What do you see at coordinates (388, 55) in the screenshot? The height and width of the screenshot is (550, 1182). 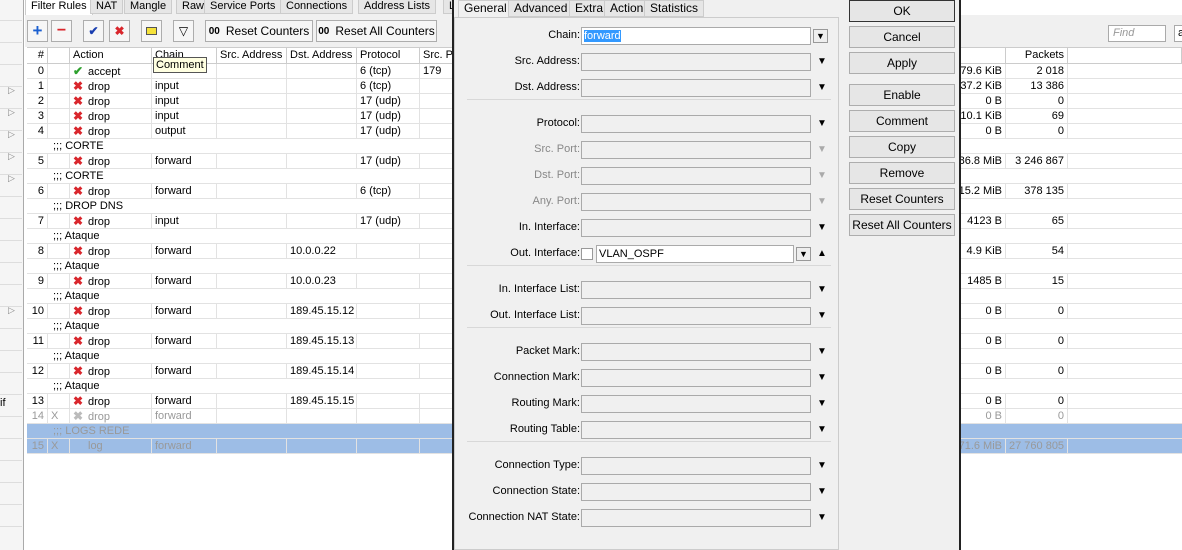 I see `column-header: Protocol` at bounding box center [388, 55].